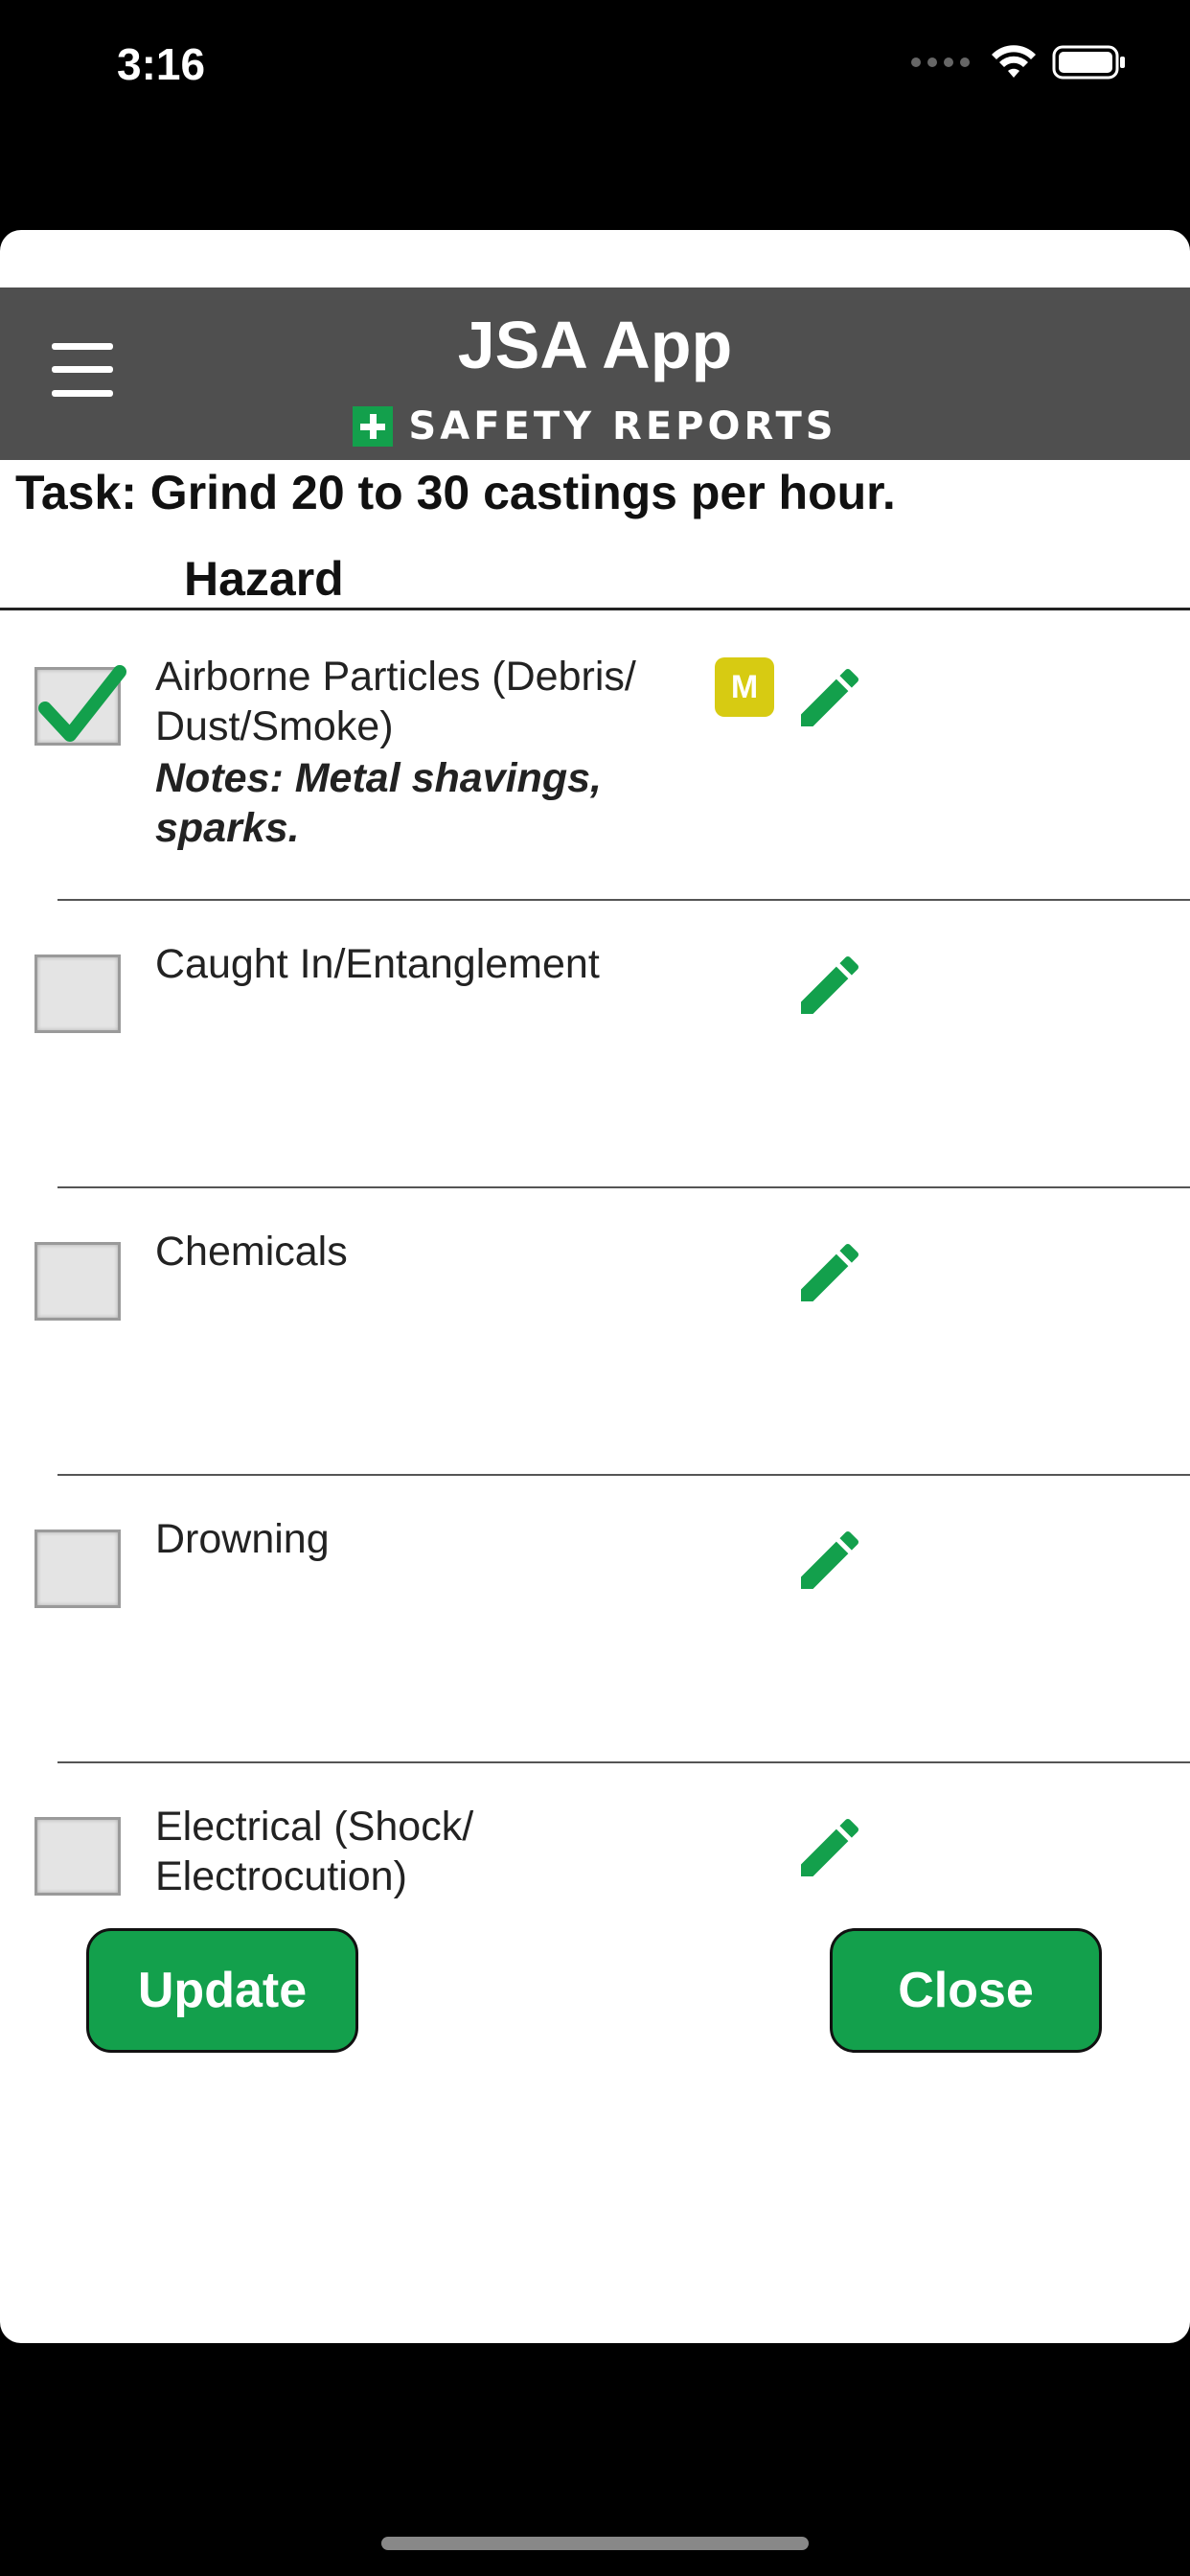 This screenshot has height=2576, width=1190. What do you see at coordinates (595, 609) in the screenshot?
I see `header-divider` at bounding box center [595, 609].